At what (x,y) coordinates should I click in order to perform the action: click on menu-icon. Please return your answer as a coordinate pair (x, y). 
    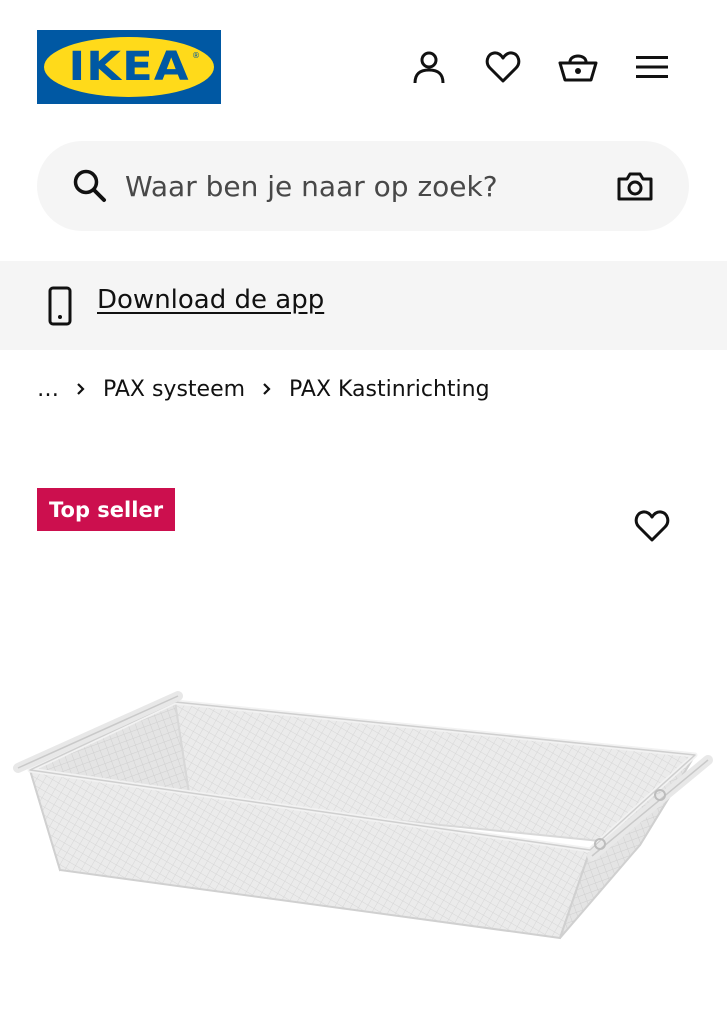
    Looking at the image, I should click on (652, 67).